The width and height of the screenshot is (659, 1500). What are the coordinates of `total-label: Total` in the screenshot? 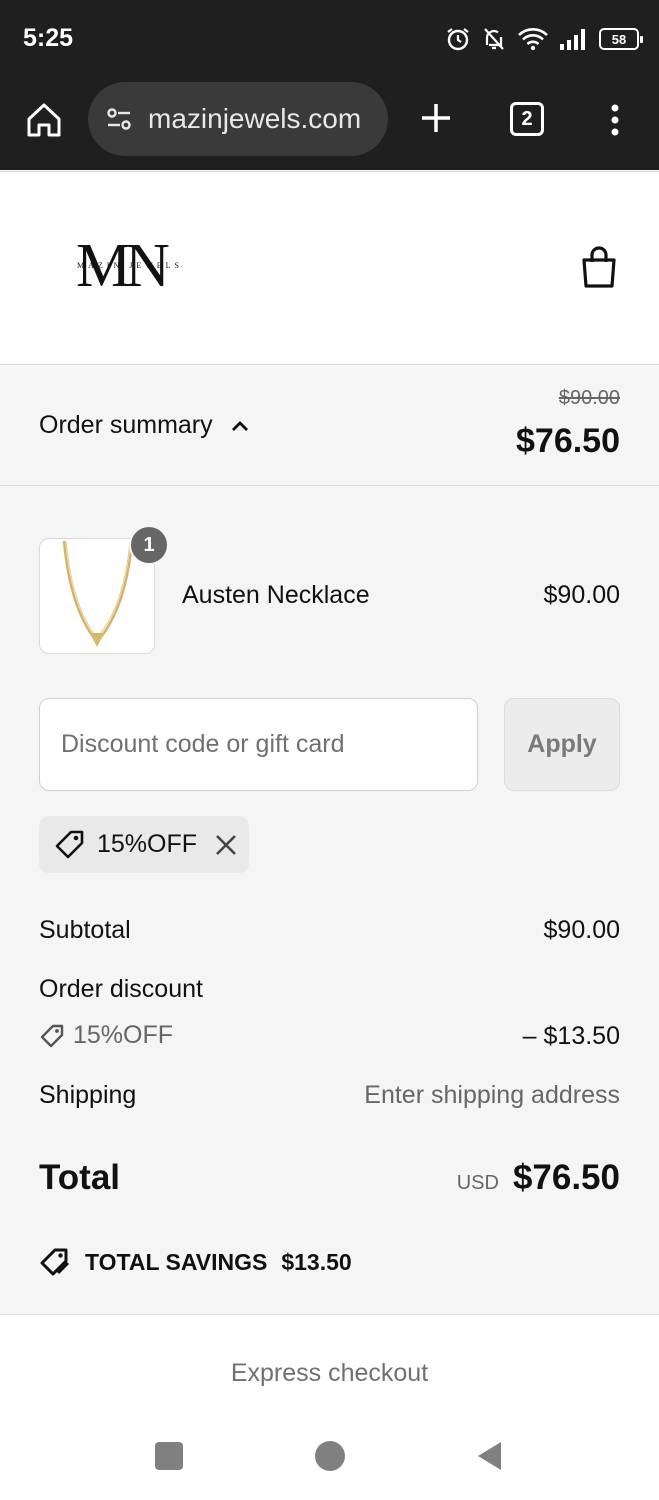 It's located at (80, 1177).